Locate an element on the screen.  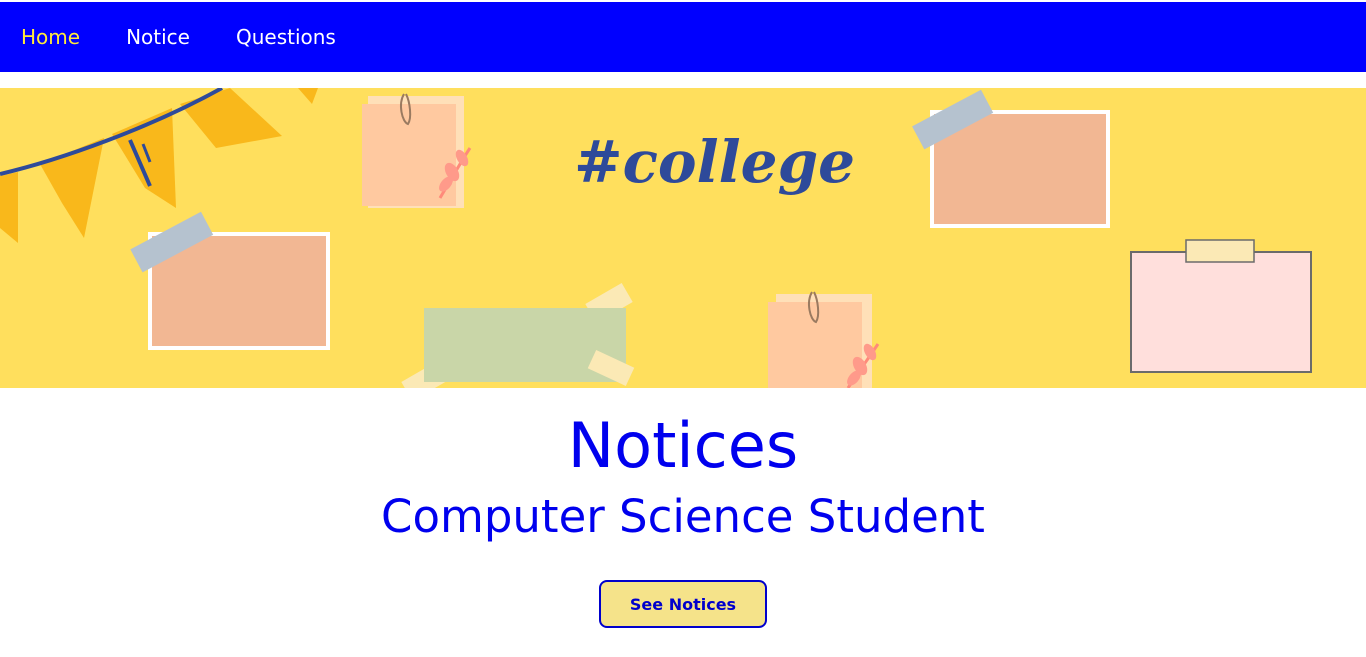
torn-paper-left is located at coordinates (230, 280).